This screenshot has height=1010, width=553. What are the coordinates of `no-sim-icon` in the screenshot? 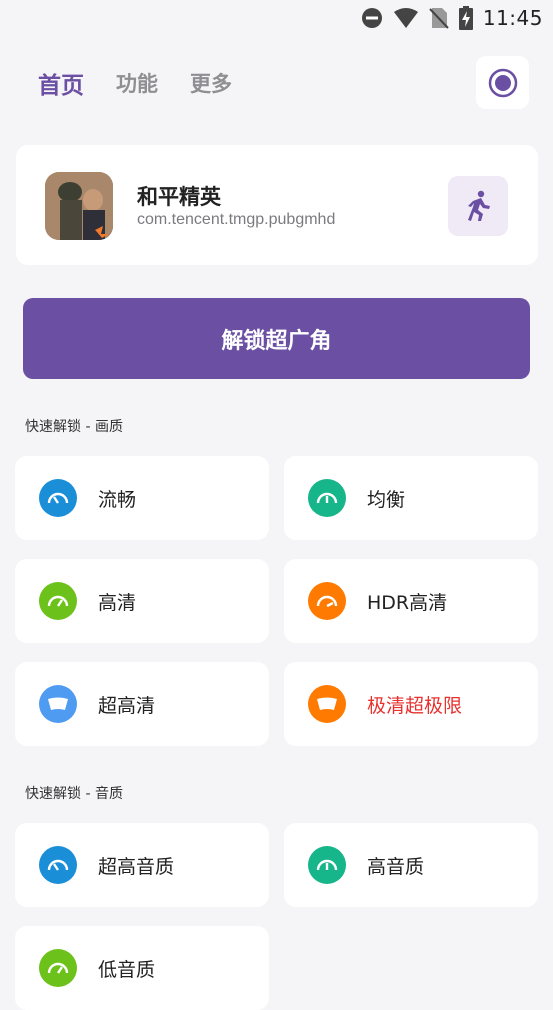 It's located at (439, 18).